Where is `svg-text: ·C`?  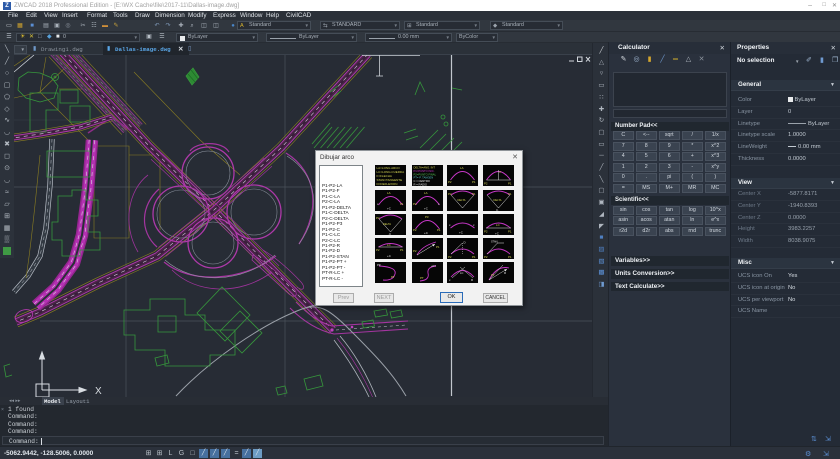 svg-text: ·C is located at coordinates (389, 233).